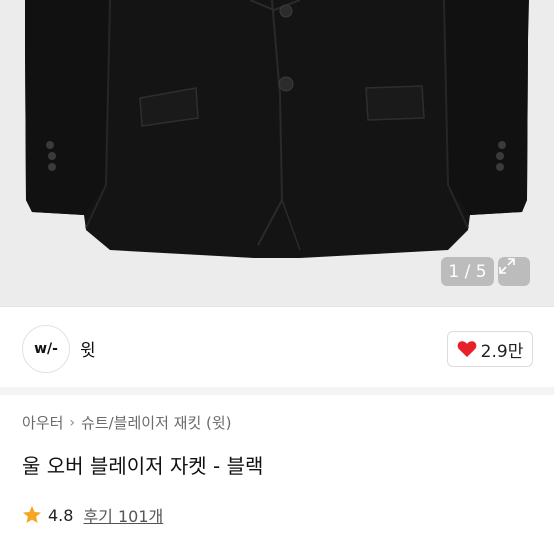  What do you see at coordinates (123, 515) in the screenshot?
I see `reviews-link: 후기 101개` at bounding box center [123, 515].